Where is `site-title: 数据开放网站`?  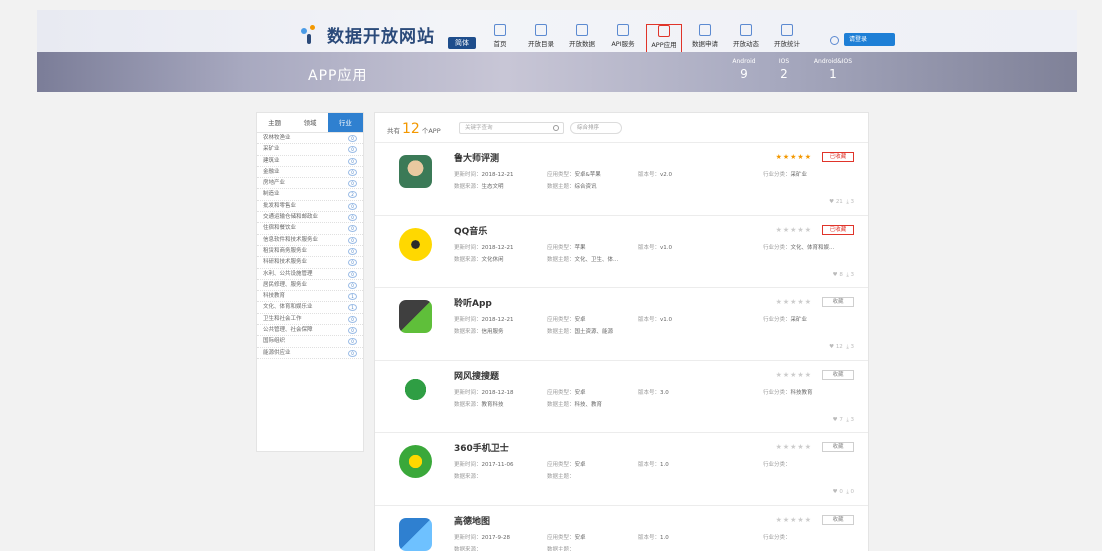
site-title: 数据开放网站 is located at coordinates (381, 37).